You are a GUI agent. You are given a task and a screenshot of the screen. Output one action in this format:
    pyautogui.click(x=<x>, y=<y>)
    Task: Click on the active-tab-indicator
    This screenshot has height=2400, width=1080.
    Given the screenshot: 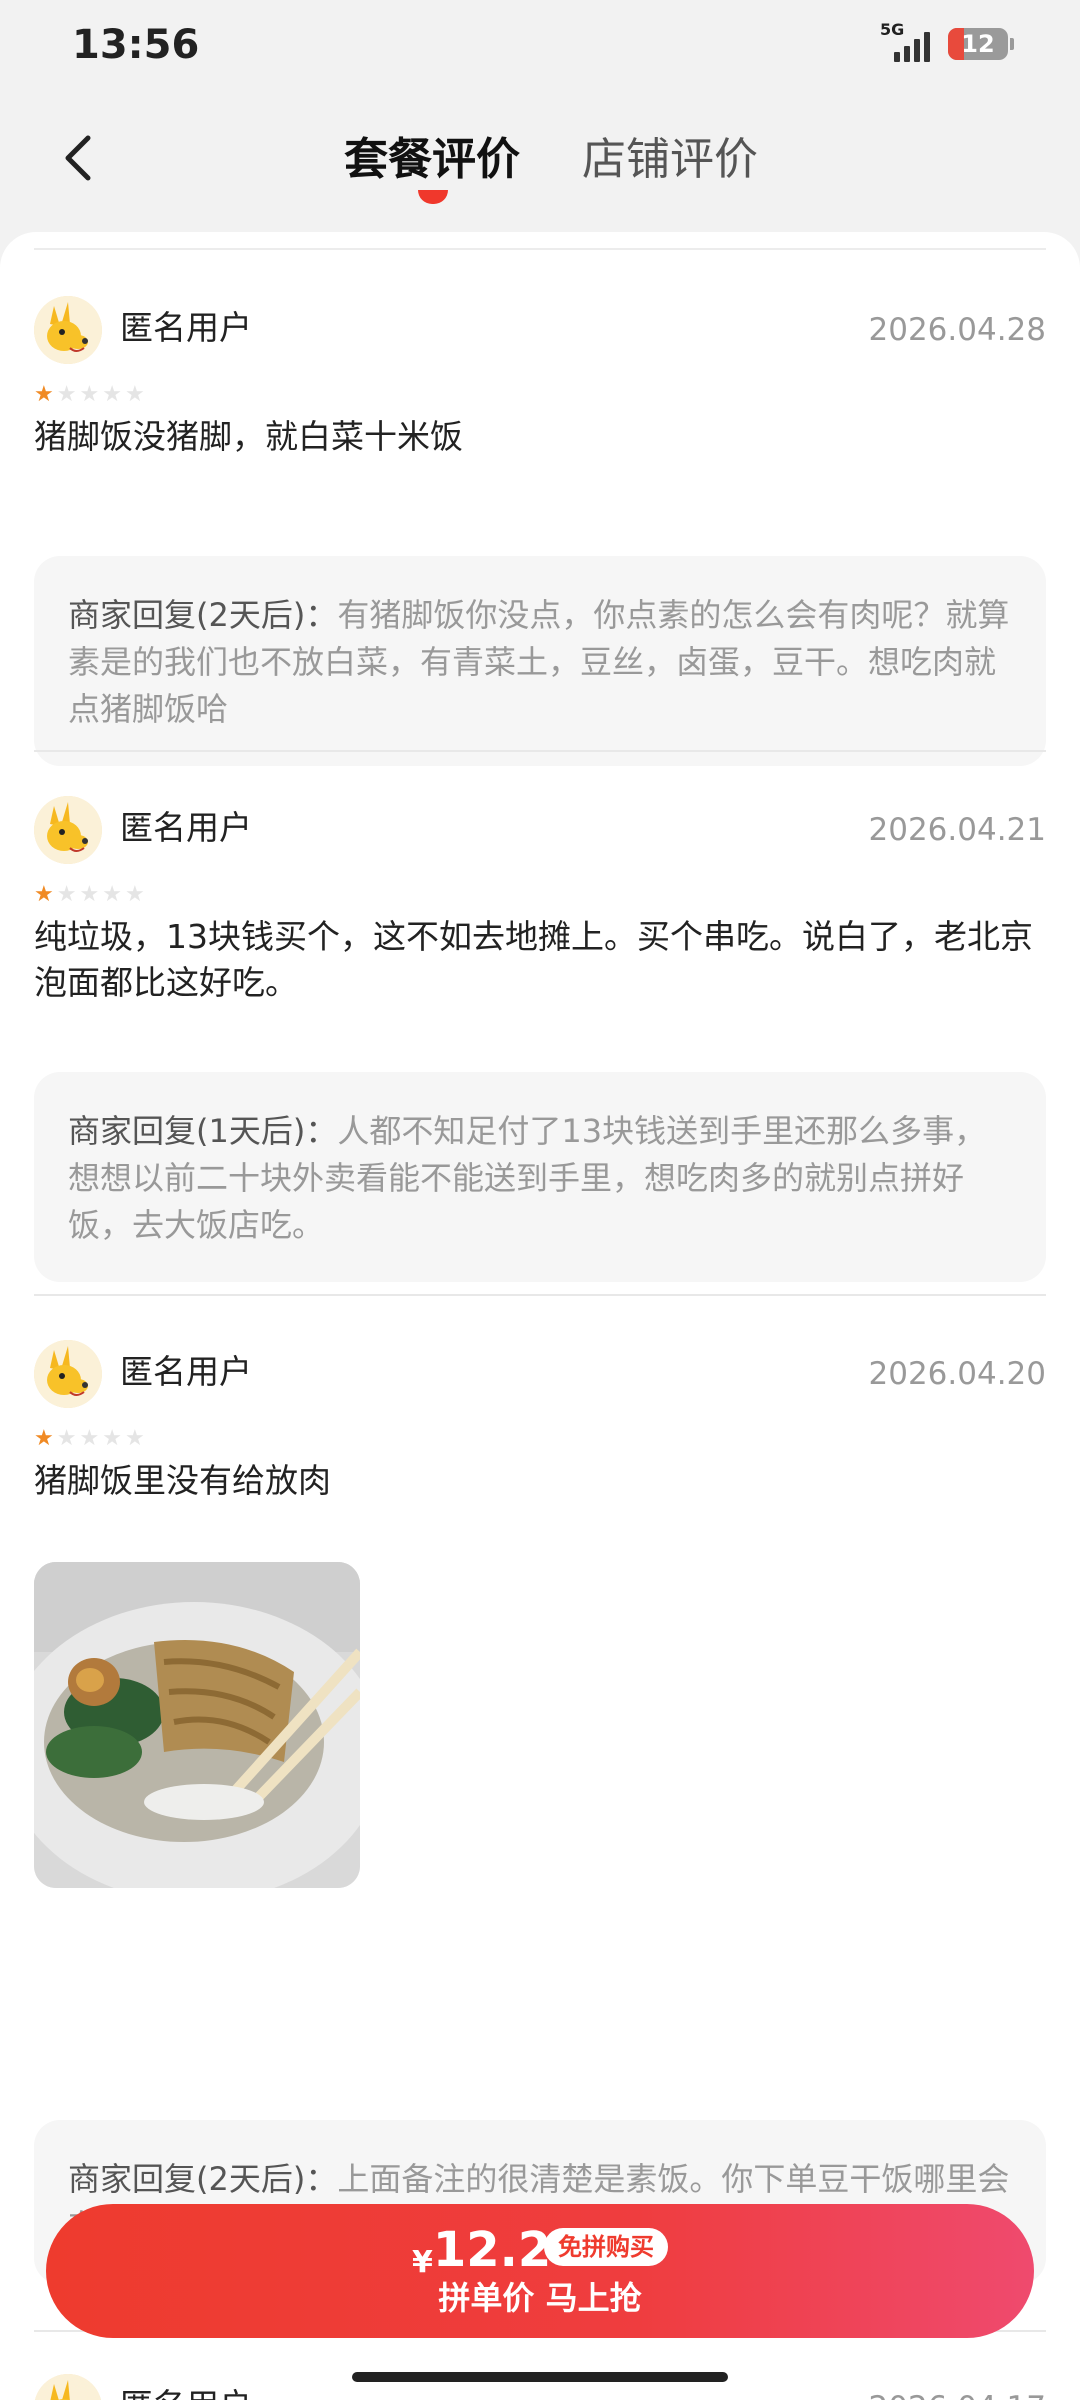 What is the action you would take?
    pyautogui.click(x=433, y=197)
    